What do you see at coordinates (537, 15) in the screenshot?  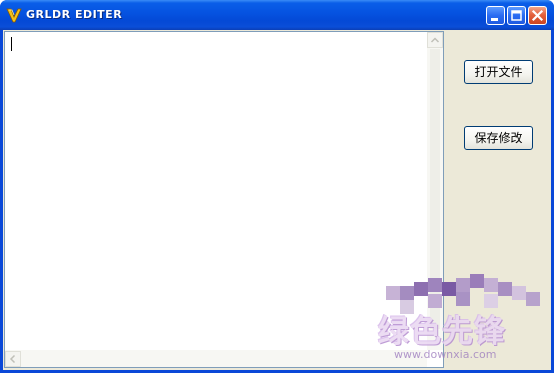 I see `close-button` at bounding box center [537, 15].